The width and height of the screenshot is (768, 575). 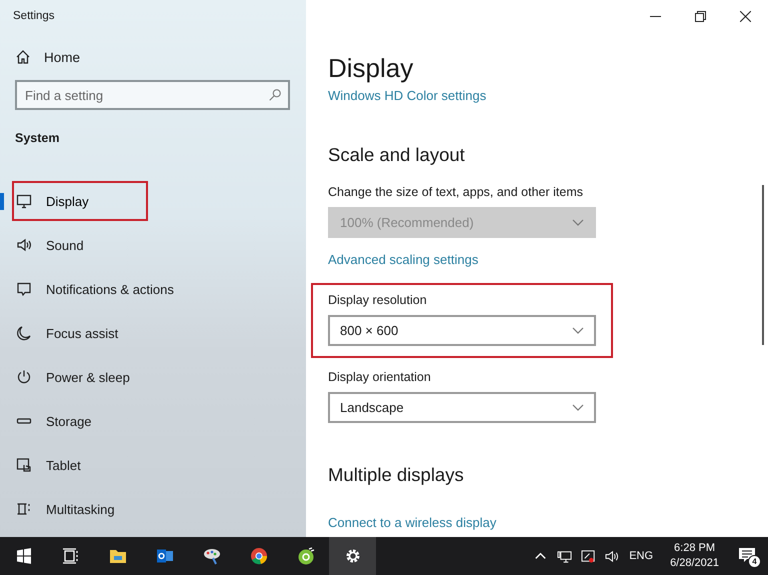 I want to click on section-heading: Multiple displays, so click(x=396, y=475).